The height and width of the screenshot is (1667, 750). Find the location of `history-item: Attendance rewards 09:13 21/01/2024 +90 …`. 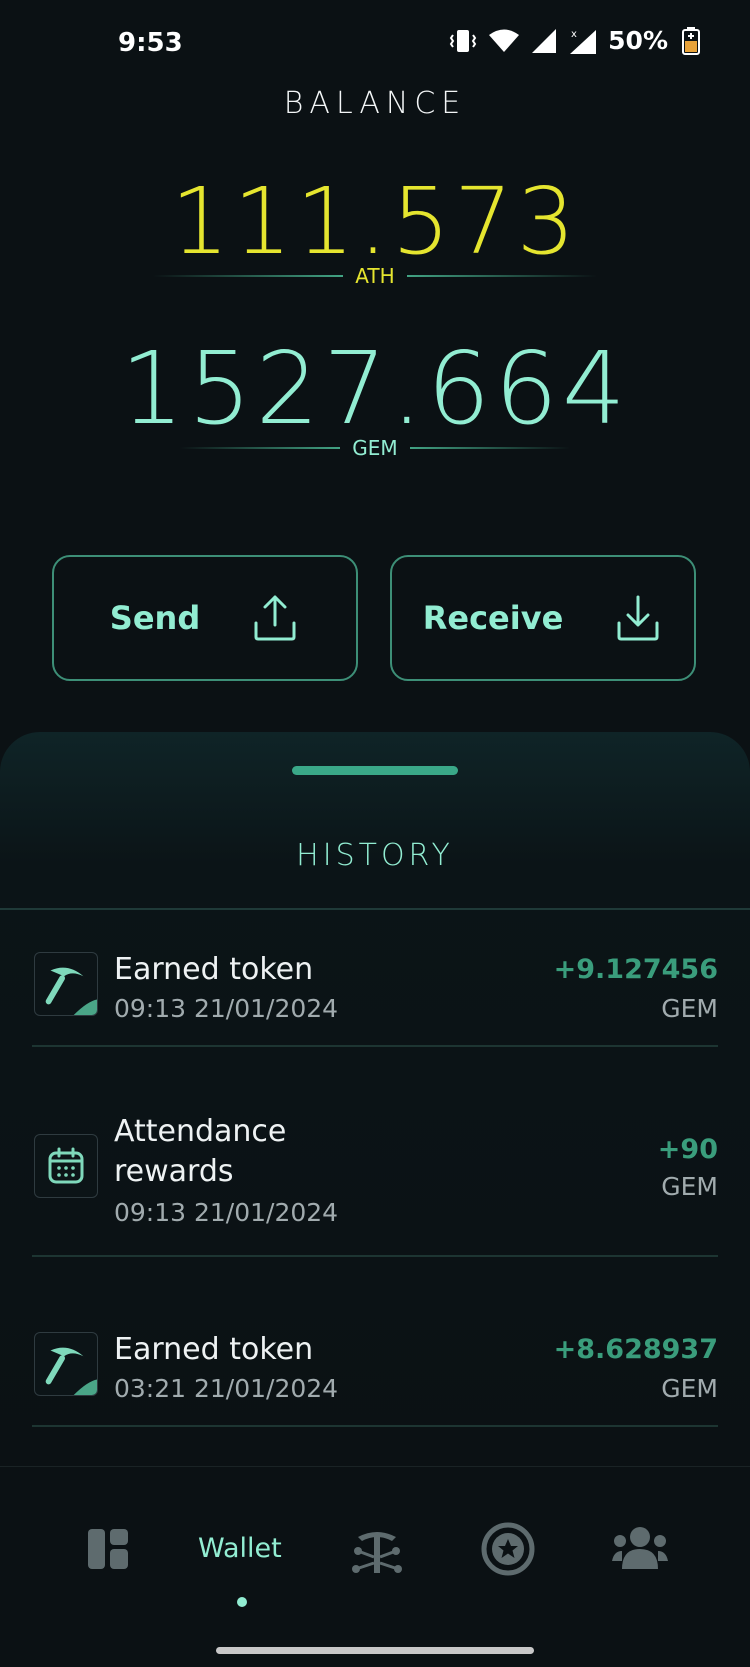

history-item: Attendance rewards 09:13 21/01/2024 +90 … is located at coordinates (375, 1172).